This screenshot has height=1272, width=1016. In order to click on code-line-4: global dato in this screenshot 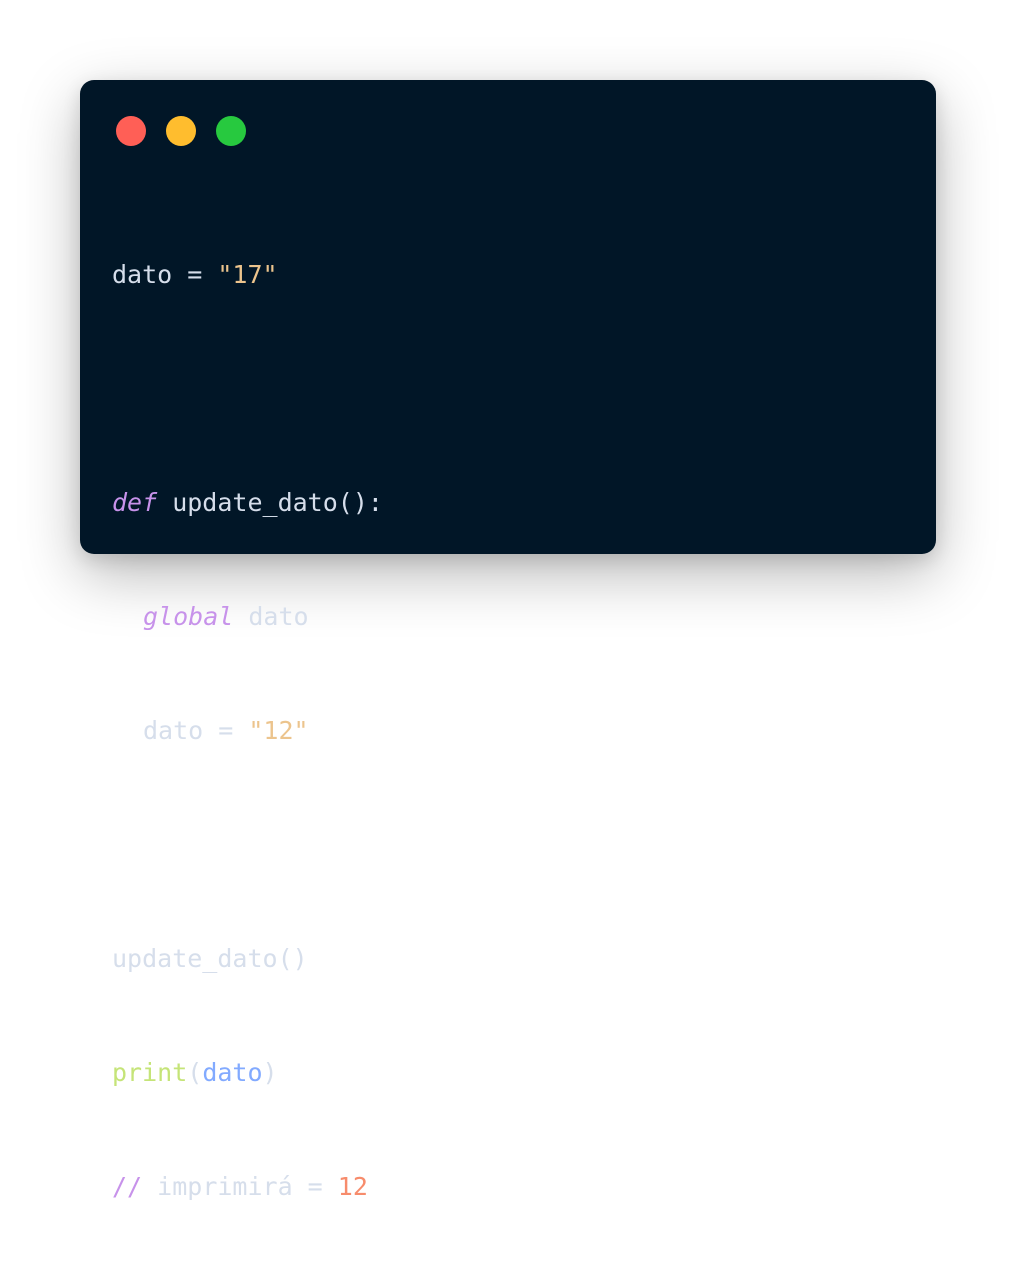, I will do `click(247, 617)`.